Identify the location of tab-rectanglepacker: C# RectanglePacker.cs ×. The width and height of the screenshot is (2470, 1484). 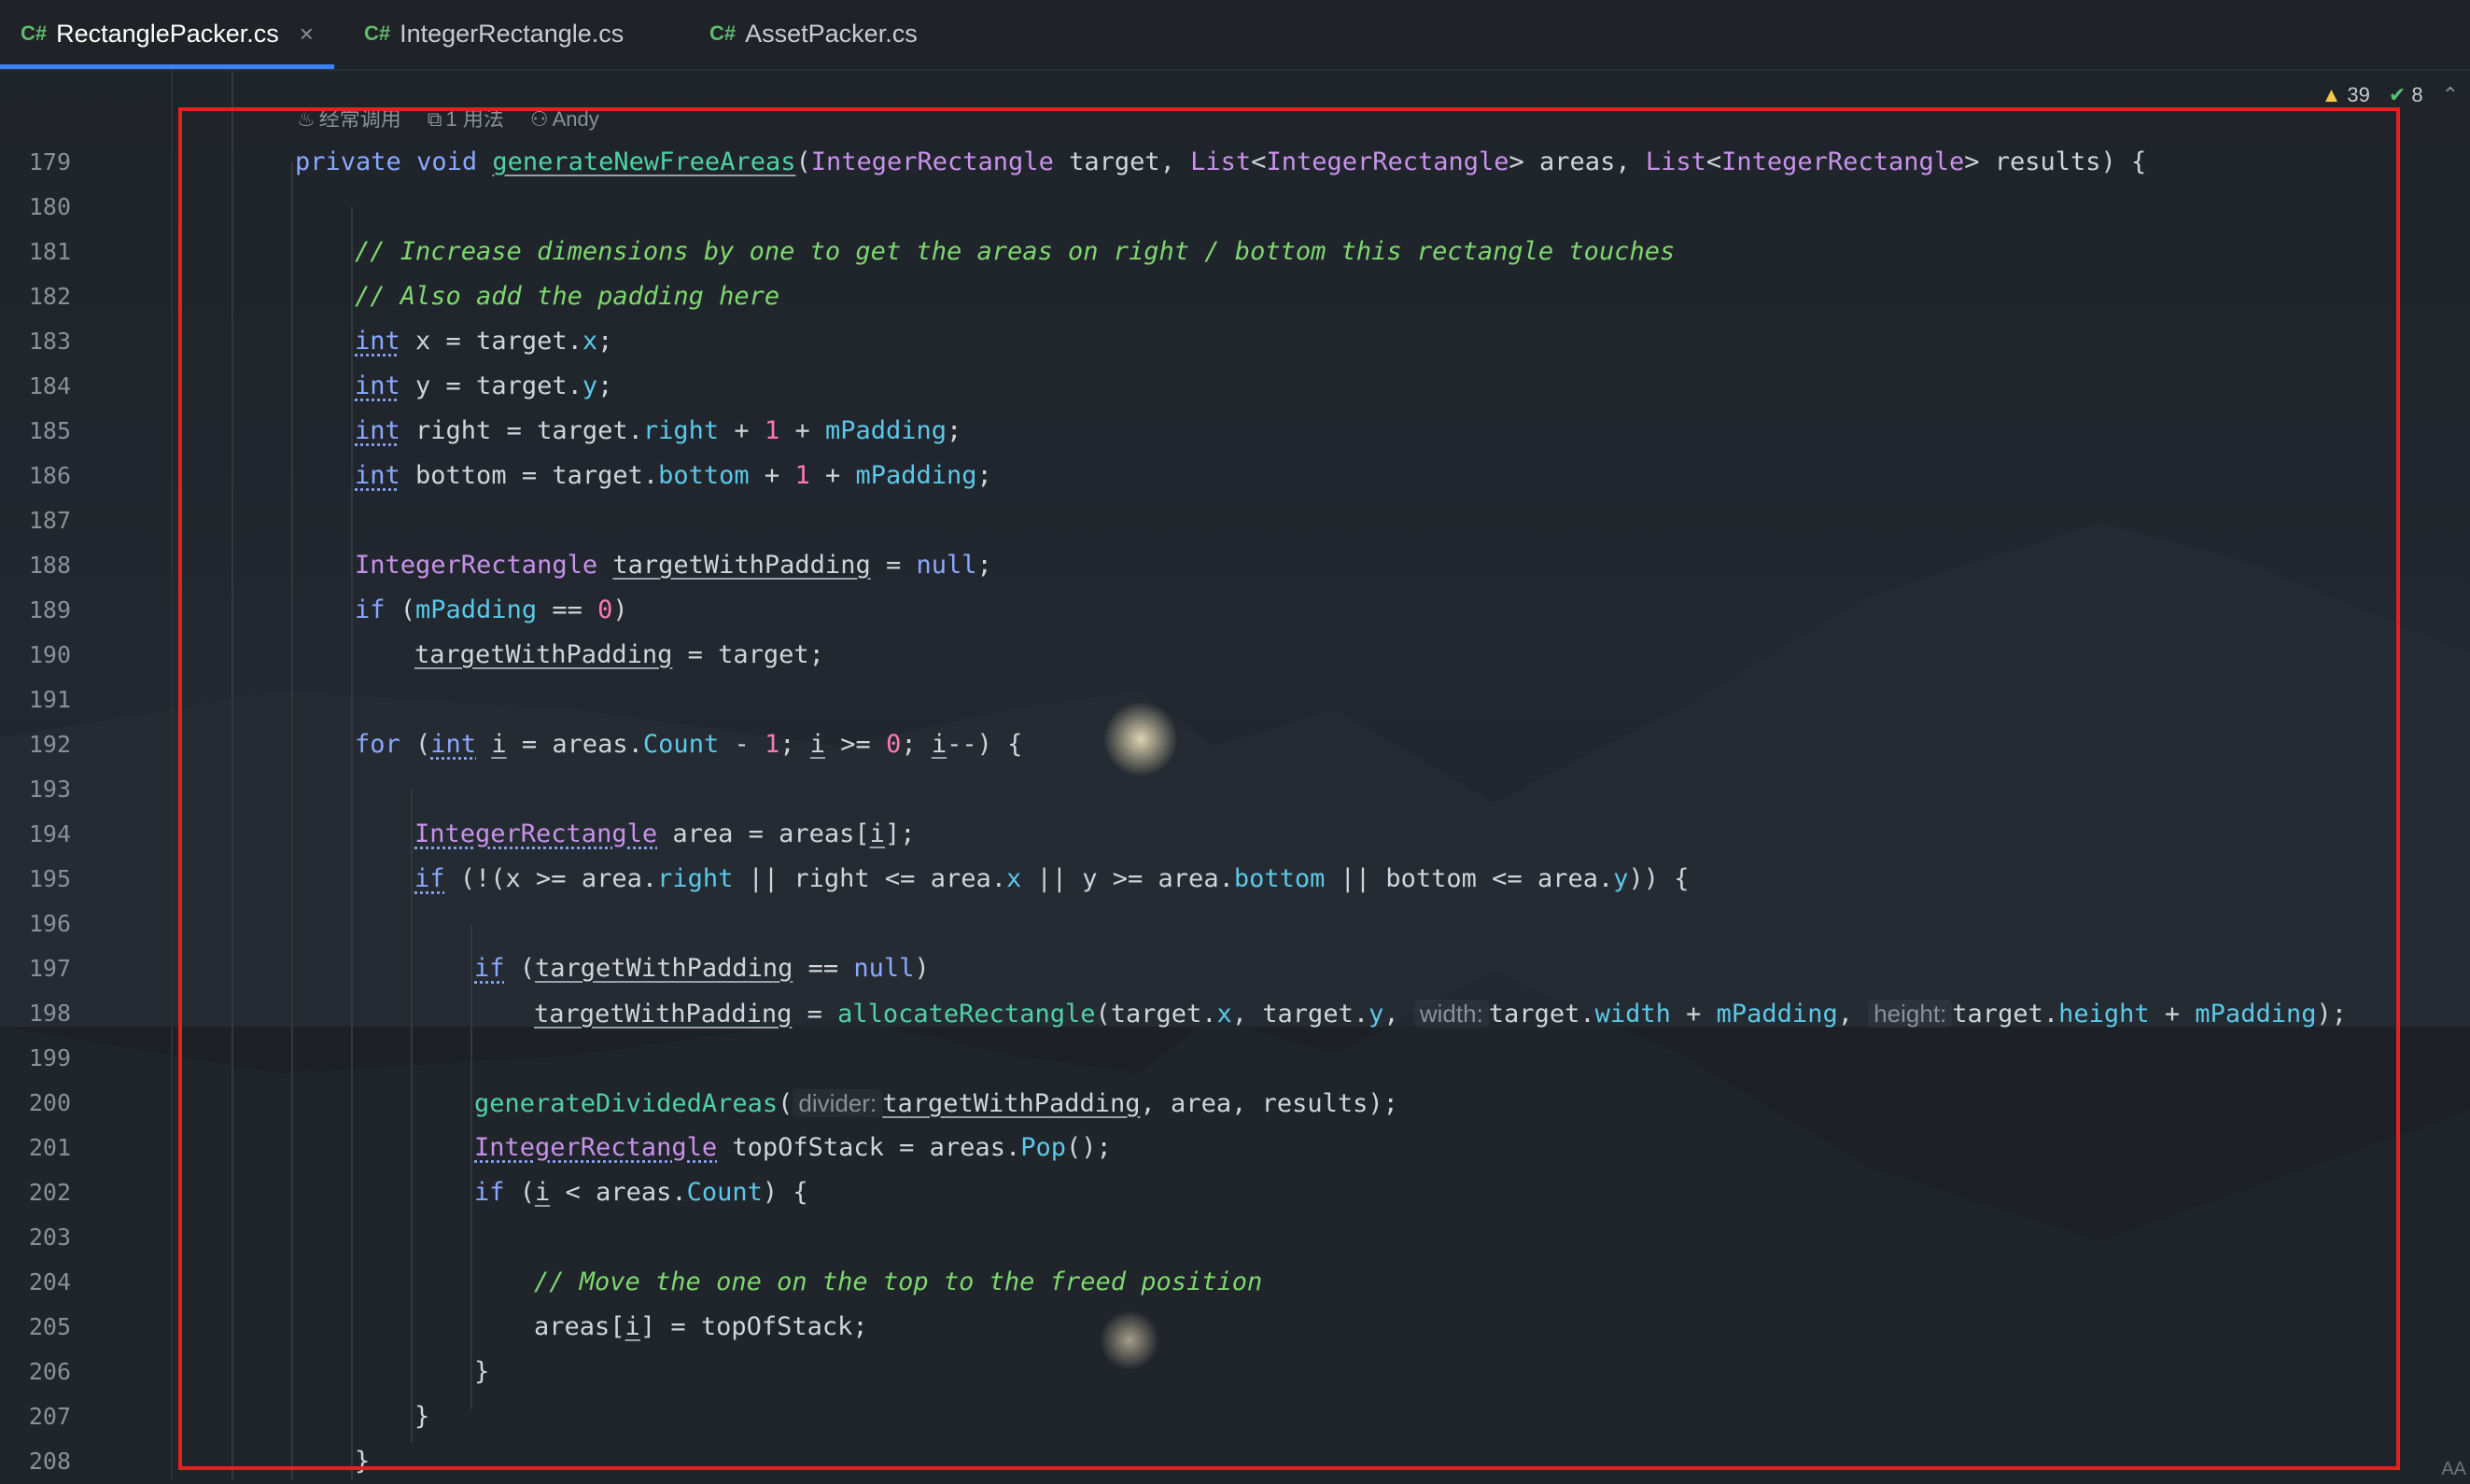
(167, 34).